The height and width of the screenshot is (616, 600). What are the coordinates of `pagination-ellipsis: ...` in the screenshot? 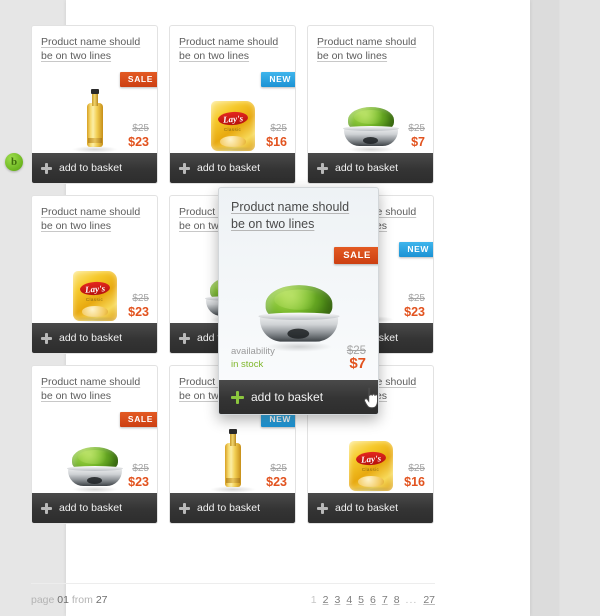 It's located at (411, 600).